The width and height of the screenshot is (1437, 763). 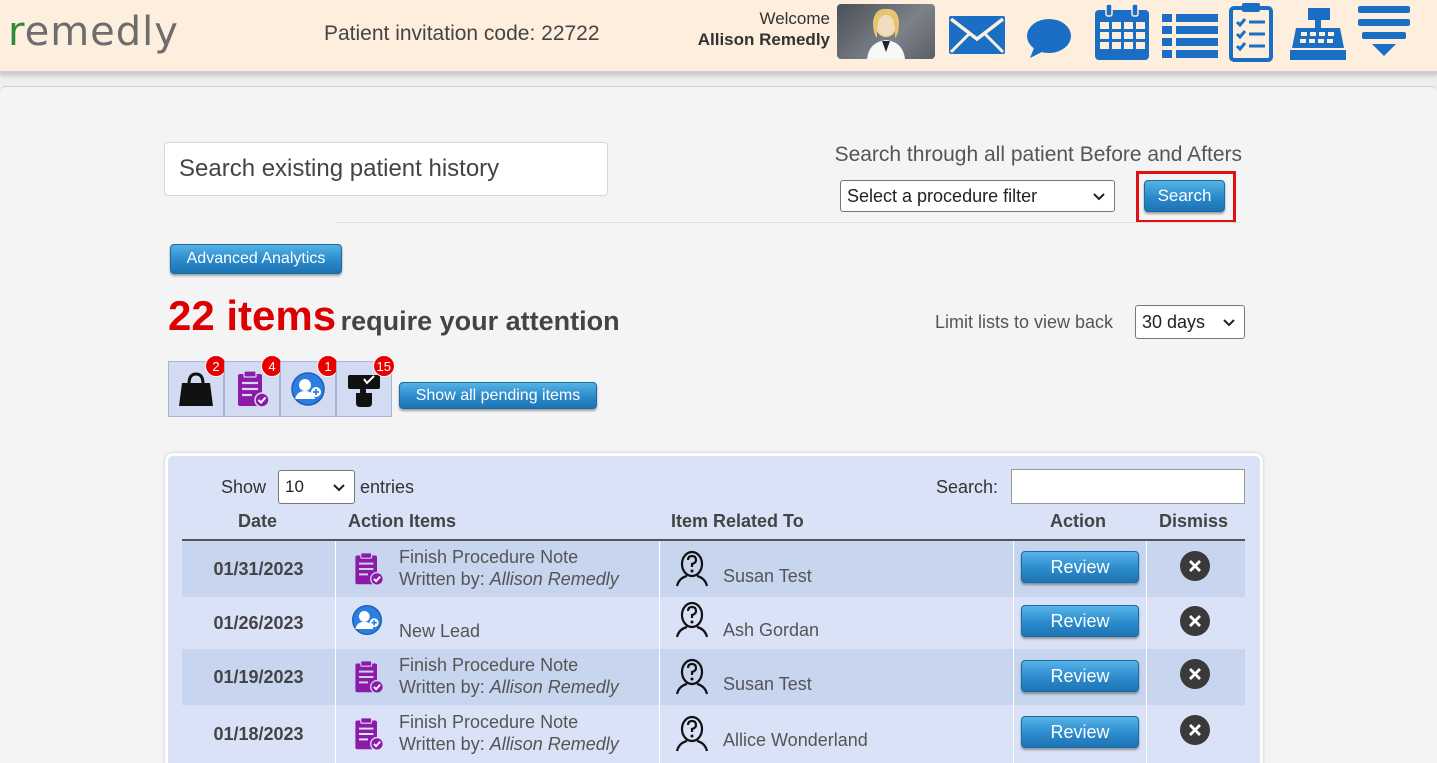 What do you see at coordinates (1024, 322) in the screenshot?
I see `limit-view-label: Limit lists to view back` at bounding box center [1024, 322].